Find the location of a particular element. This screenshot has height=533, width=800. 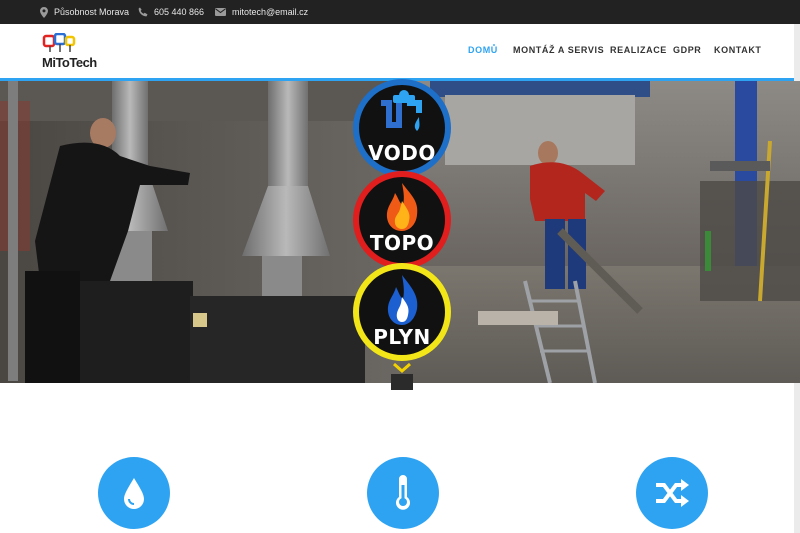

feature-water is located at coordinates (134, 493).